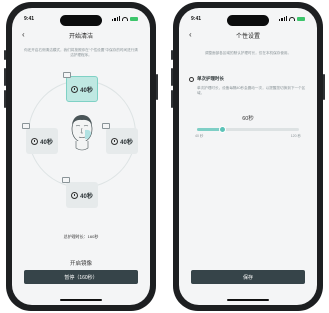 Image resolution: width=329 pixels, height=313 pixels. What do you see at coordinates (80, 192) in the screenshot?
I see `zone-tile-bottom: 40秒` at bounding box center [80, 192].